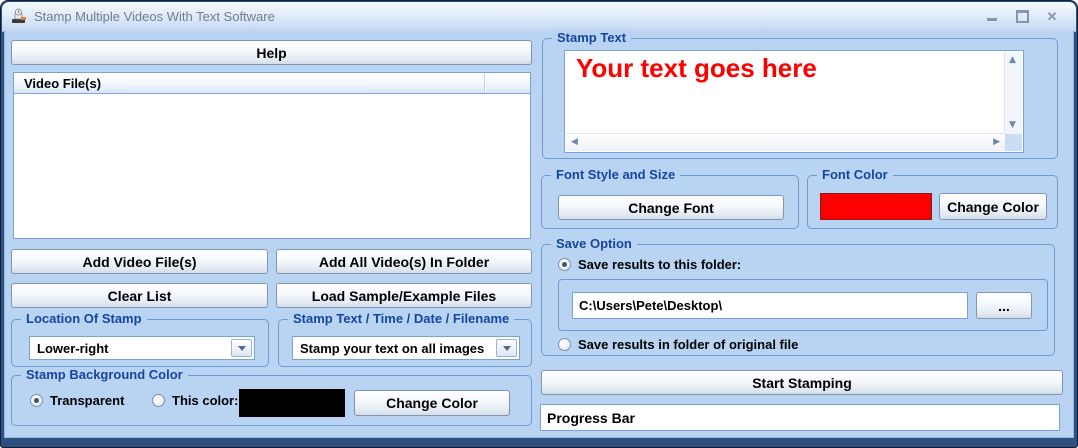 This screenshot has height=448, width=1078. What do you see at coordinates (1013, 142) in the screenshot?
I see `scrollbar-corner` at bounding box center [1013, 142].